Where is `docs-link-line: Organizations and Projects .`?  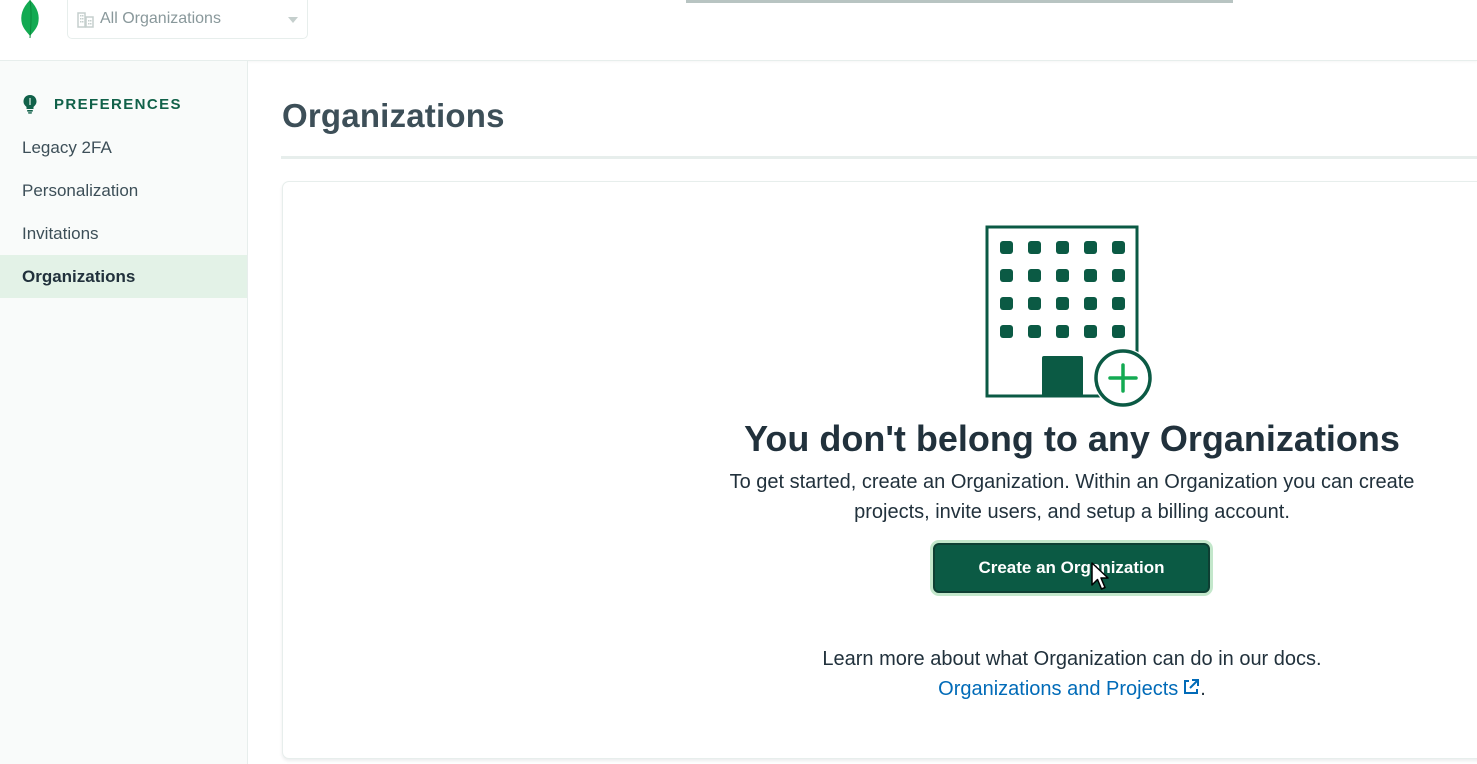 docs-link-line: Organizations and Projects . is located at coordinates (1072, 689).